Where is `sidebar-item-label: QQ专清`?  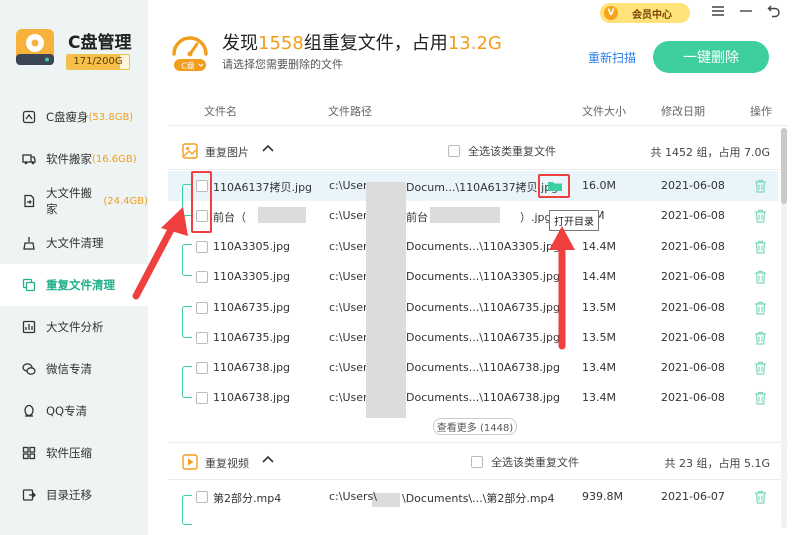
sidebar-item-label: QQ专清 is located at coordinates (67, 411).